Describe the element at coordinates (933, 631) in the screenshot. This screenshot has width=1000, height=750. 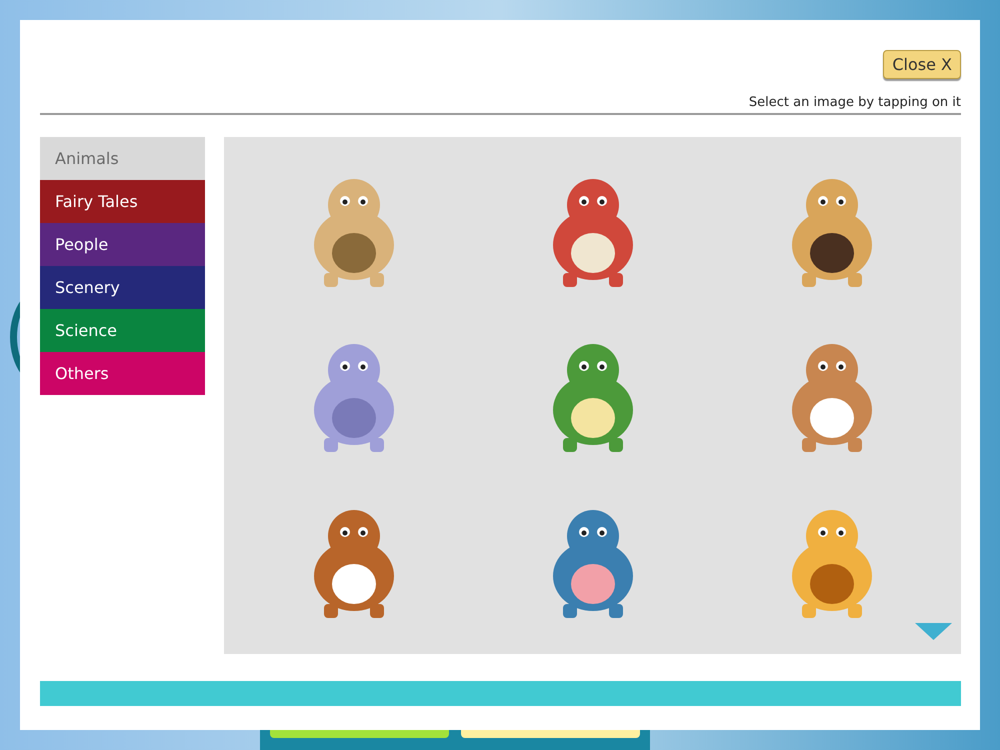
I see `scroll-down-icon` at that location.